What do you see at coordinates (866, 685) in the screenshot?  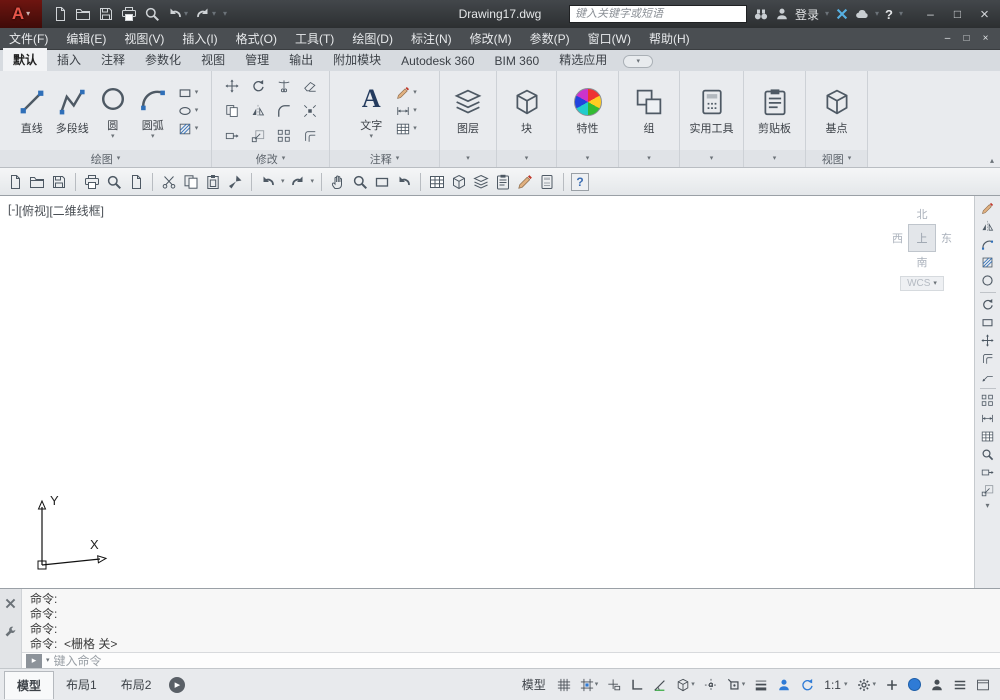 I see `workspace-switching-button: ▾` at bounding box center [866, 685].